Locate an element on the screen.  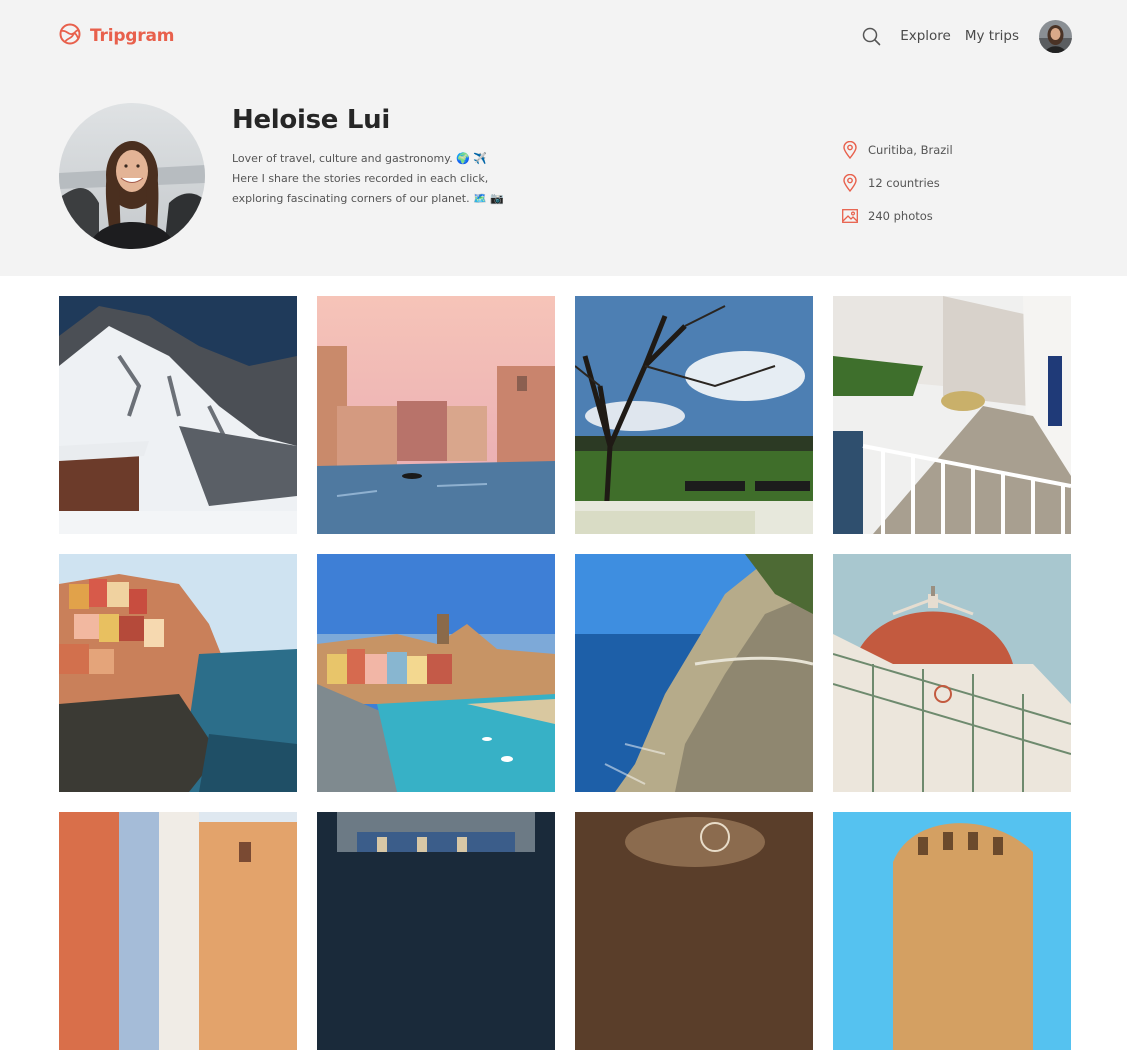
stat-countries-label: 12 countries is located at coordinates (904, 182).